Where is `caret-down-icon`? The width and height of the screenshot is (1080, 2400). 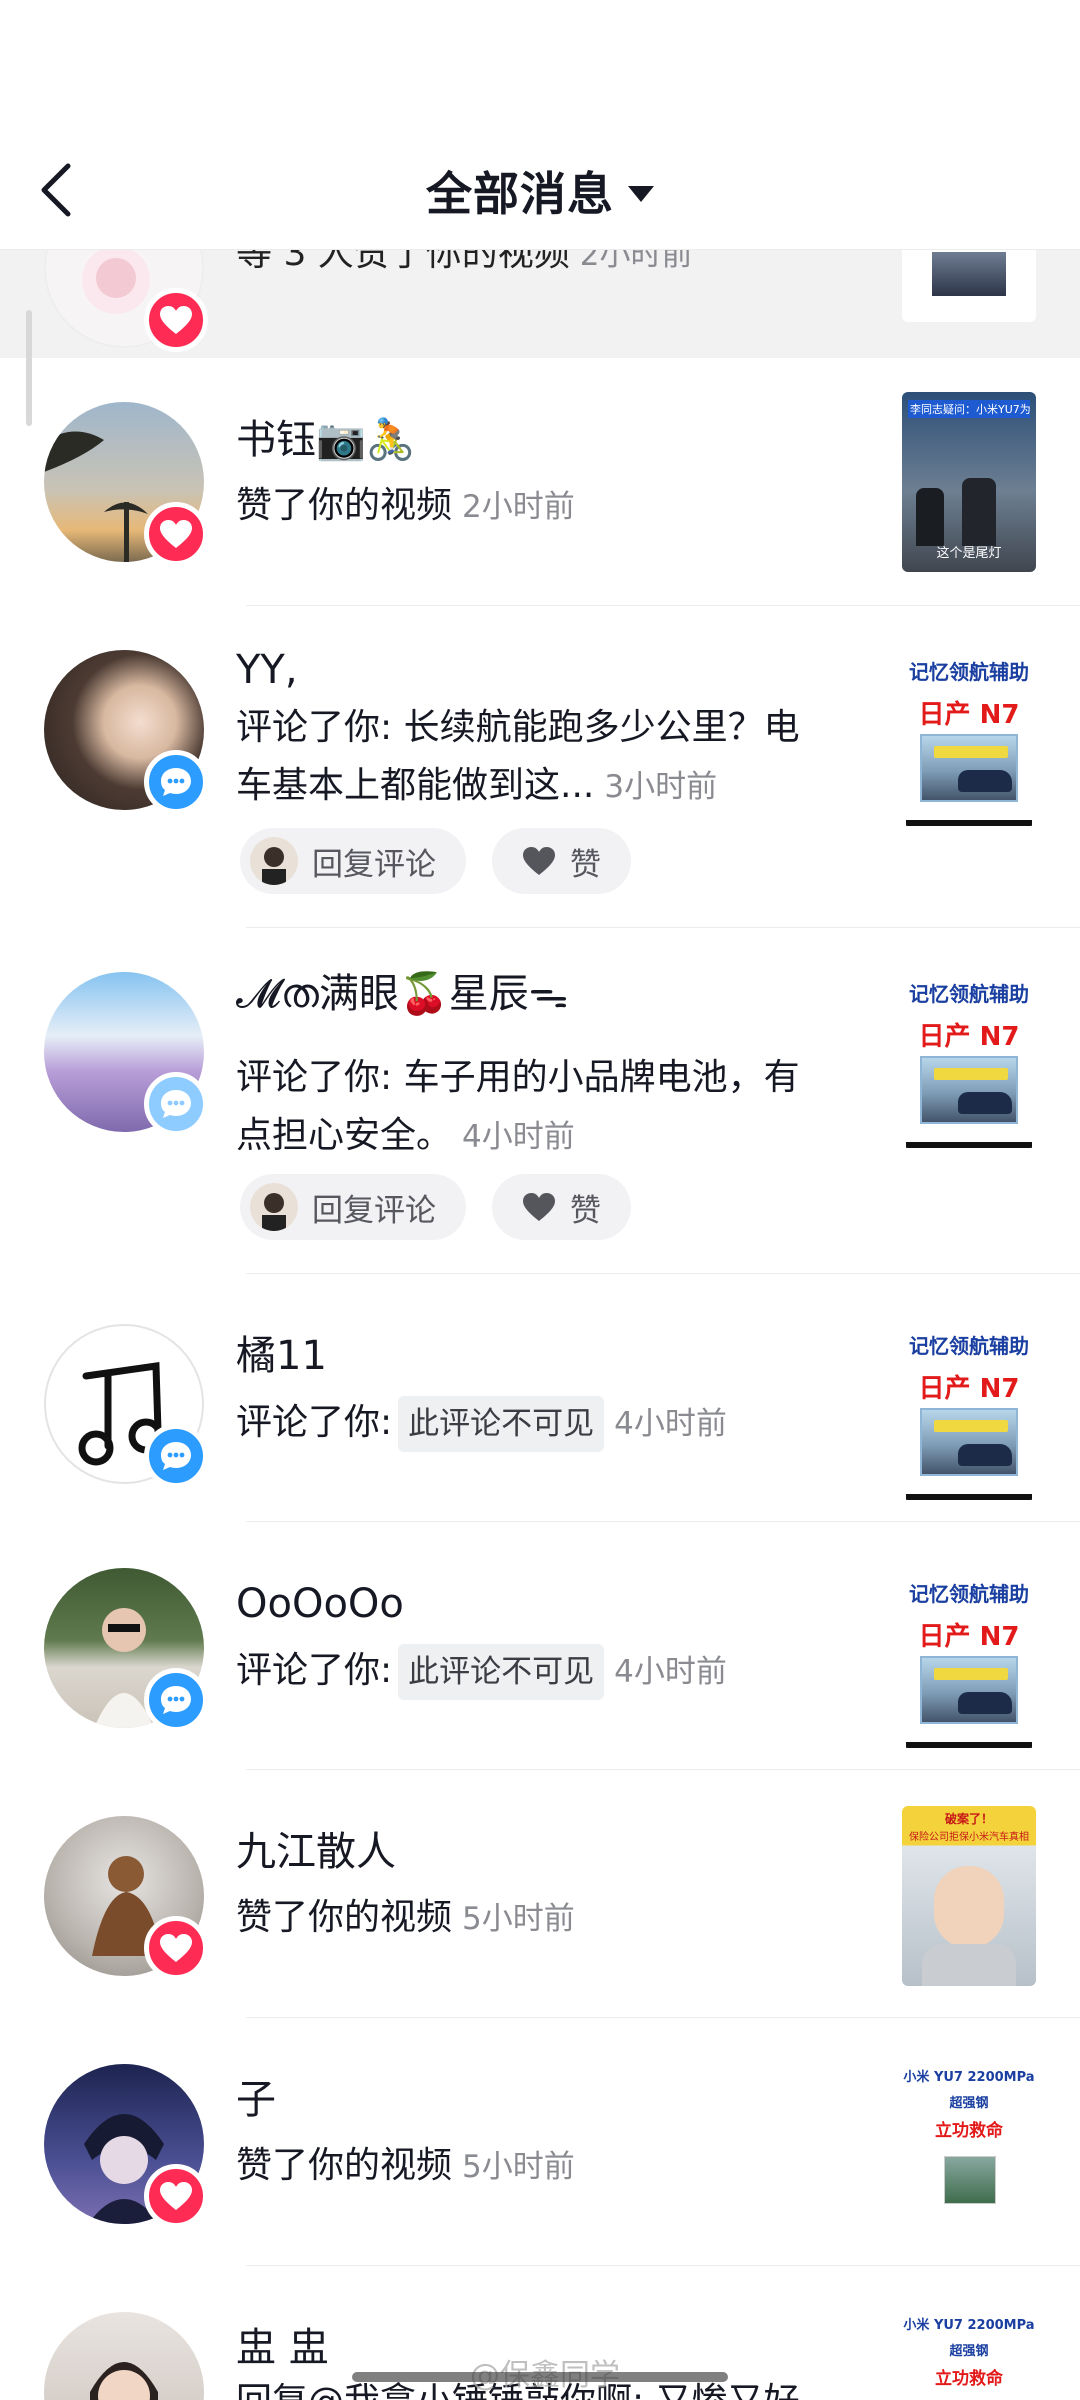 caret-down-icon is located at coordinates (641, 193).